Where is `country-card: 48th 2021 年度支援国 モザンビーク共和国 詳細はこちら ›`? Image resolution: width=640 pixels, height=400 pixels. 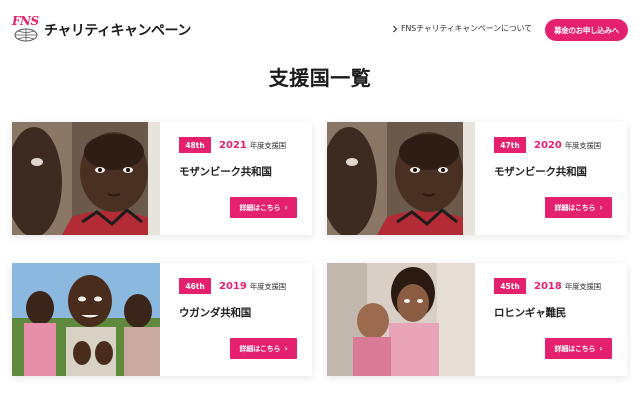
country-card: 48th 2021 年度支援国 モザンビーク共和国 詳細はこちら › is located at coordinates (162, 178).